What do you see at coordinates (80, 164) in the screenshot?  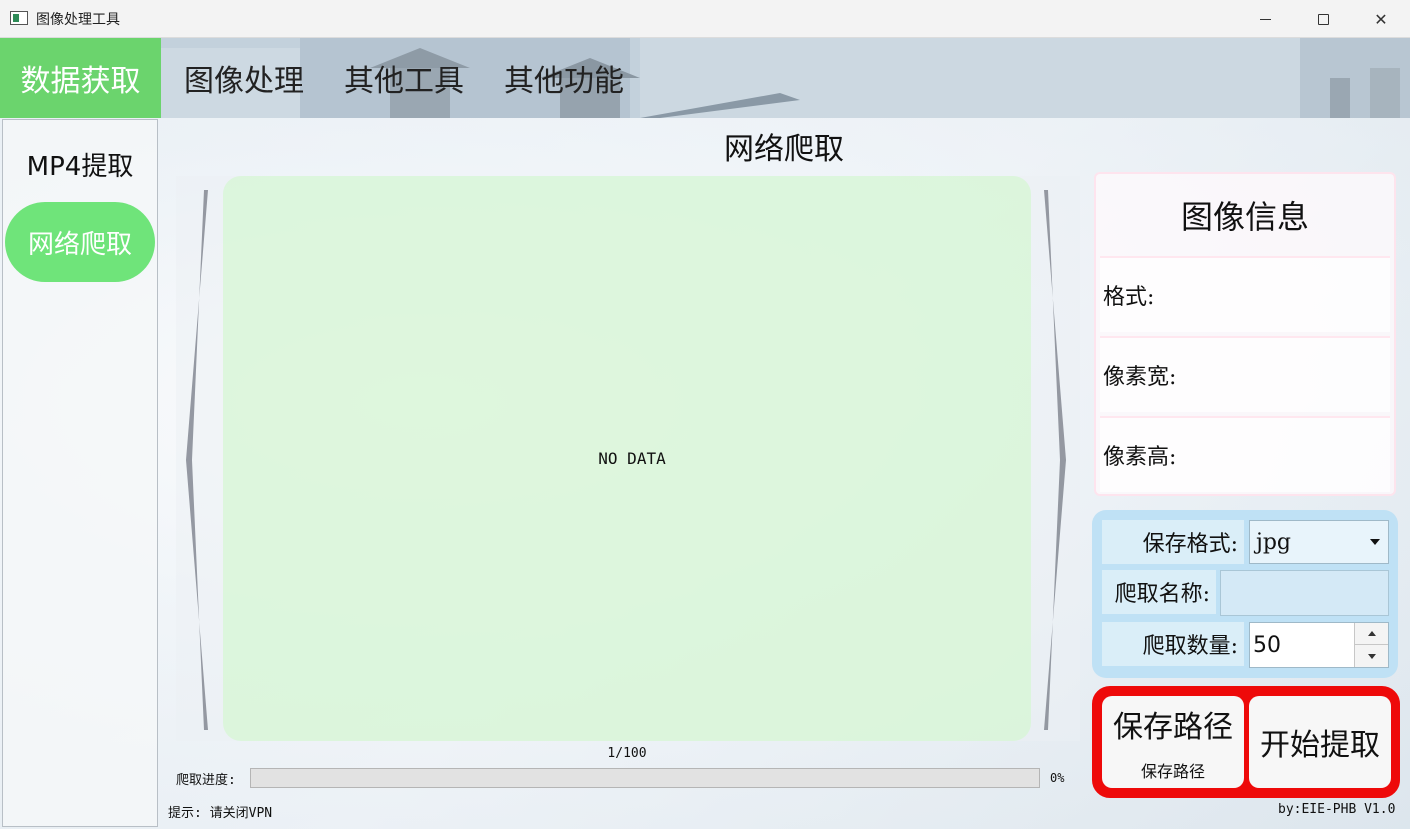 I see `sidebar-item-mp4-extract: MP4提取` at bounding box center [80, 164].